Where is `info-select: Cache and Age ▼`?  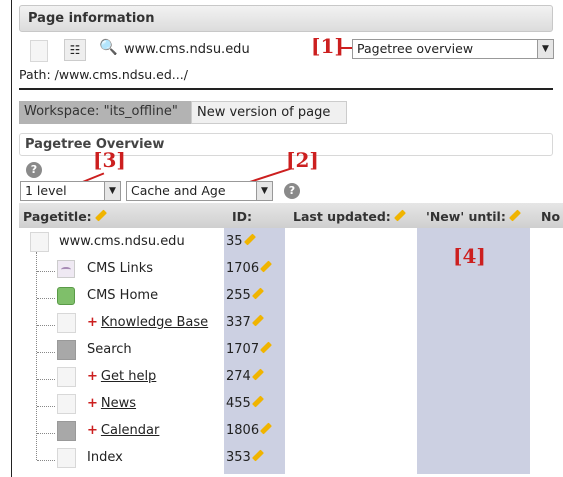
info-select: Cache and Age ▼ is located at coordinates (199, 191).